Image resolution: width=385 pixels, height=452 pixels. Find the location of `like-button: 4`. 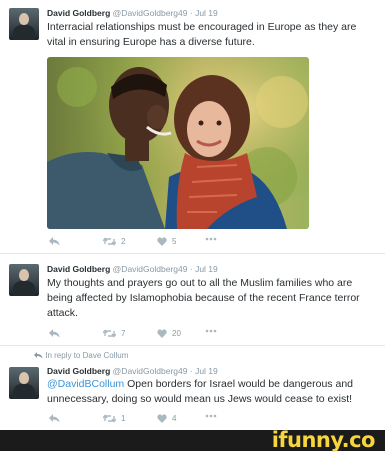

like-button: 4 is located at coordinates (166, 418).